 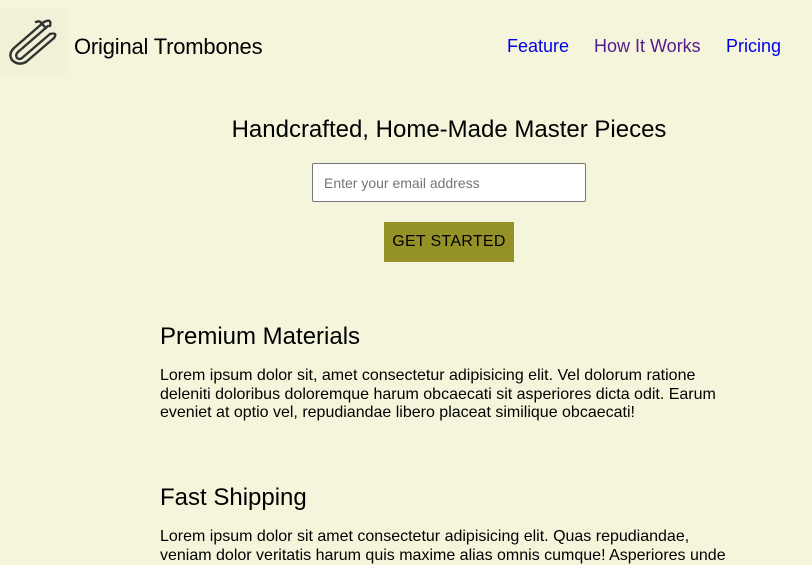 I want to click on email-input, so click(x=449, y=182).